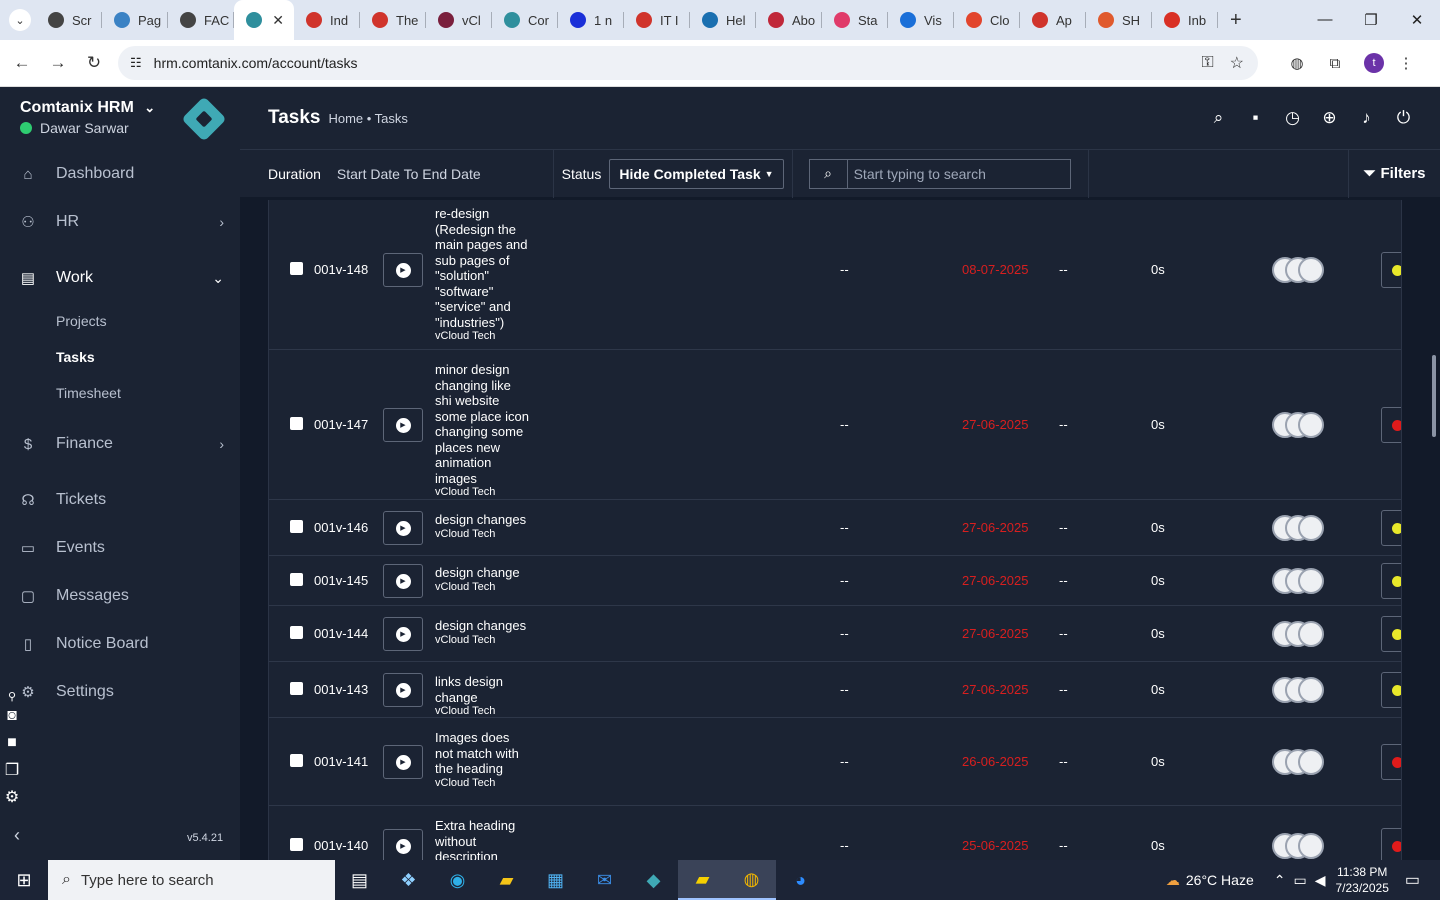 The image size is (1440, 900). Describe the element at coordinates (1242, 20) in the screenshot. I see `new-tab-button: +` at that location.